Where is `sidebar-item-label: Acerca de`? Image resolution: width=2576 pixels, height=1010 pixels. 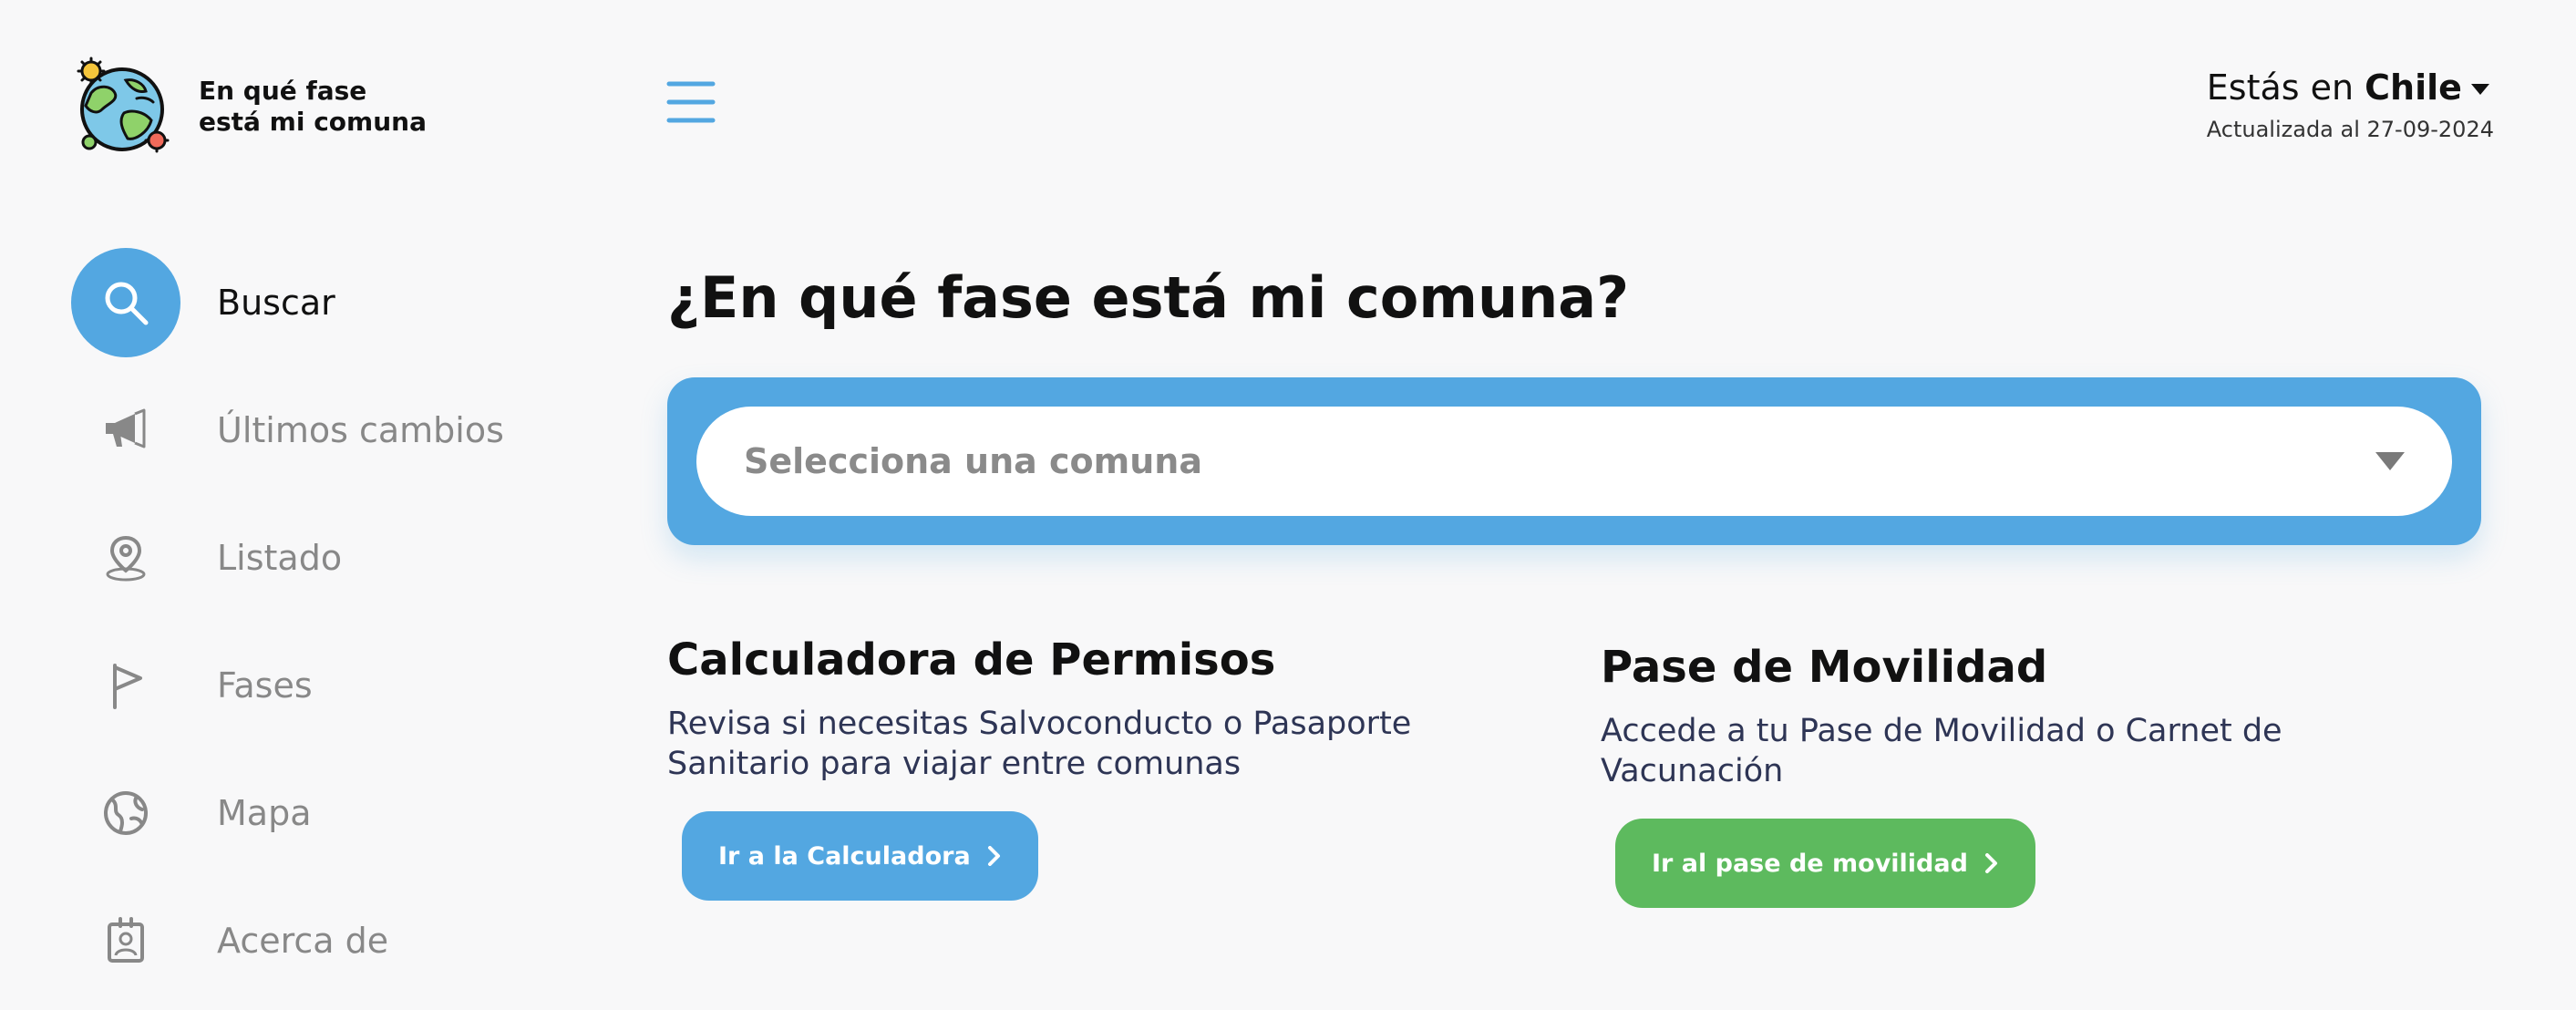 sidebar-item-label: Acerca de is located at coordinates (303, 941).